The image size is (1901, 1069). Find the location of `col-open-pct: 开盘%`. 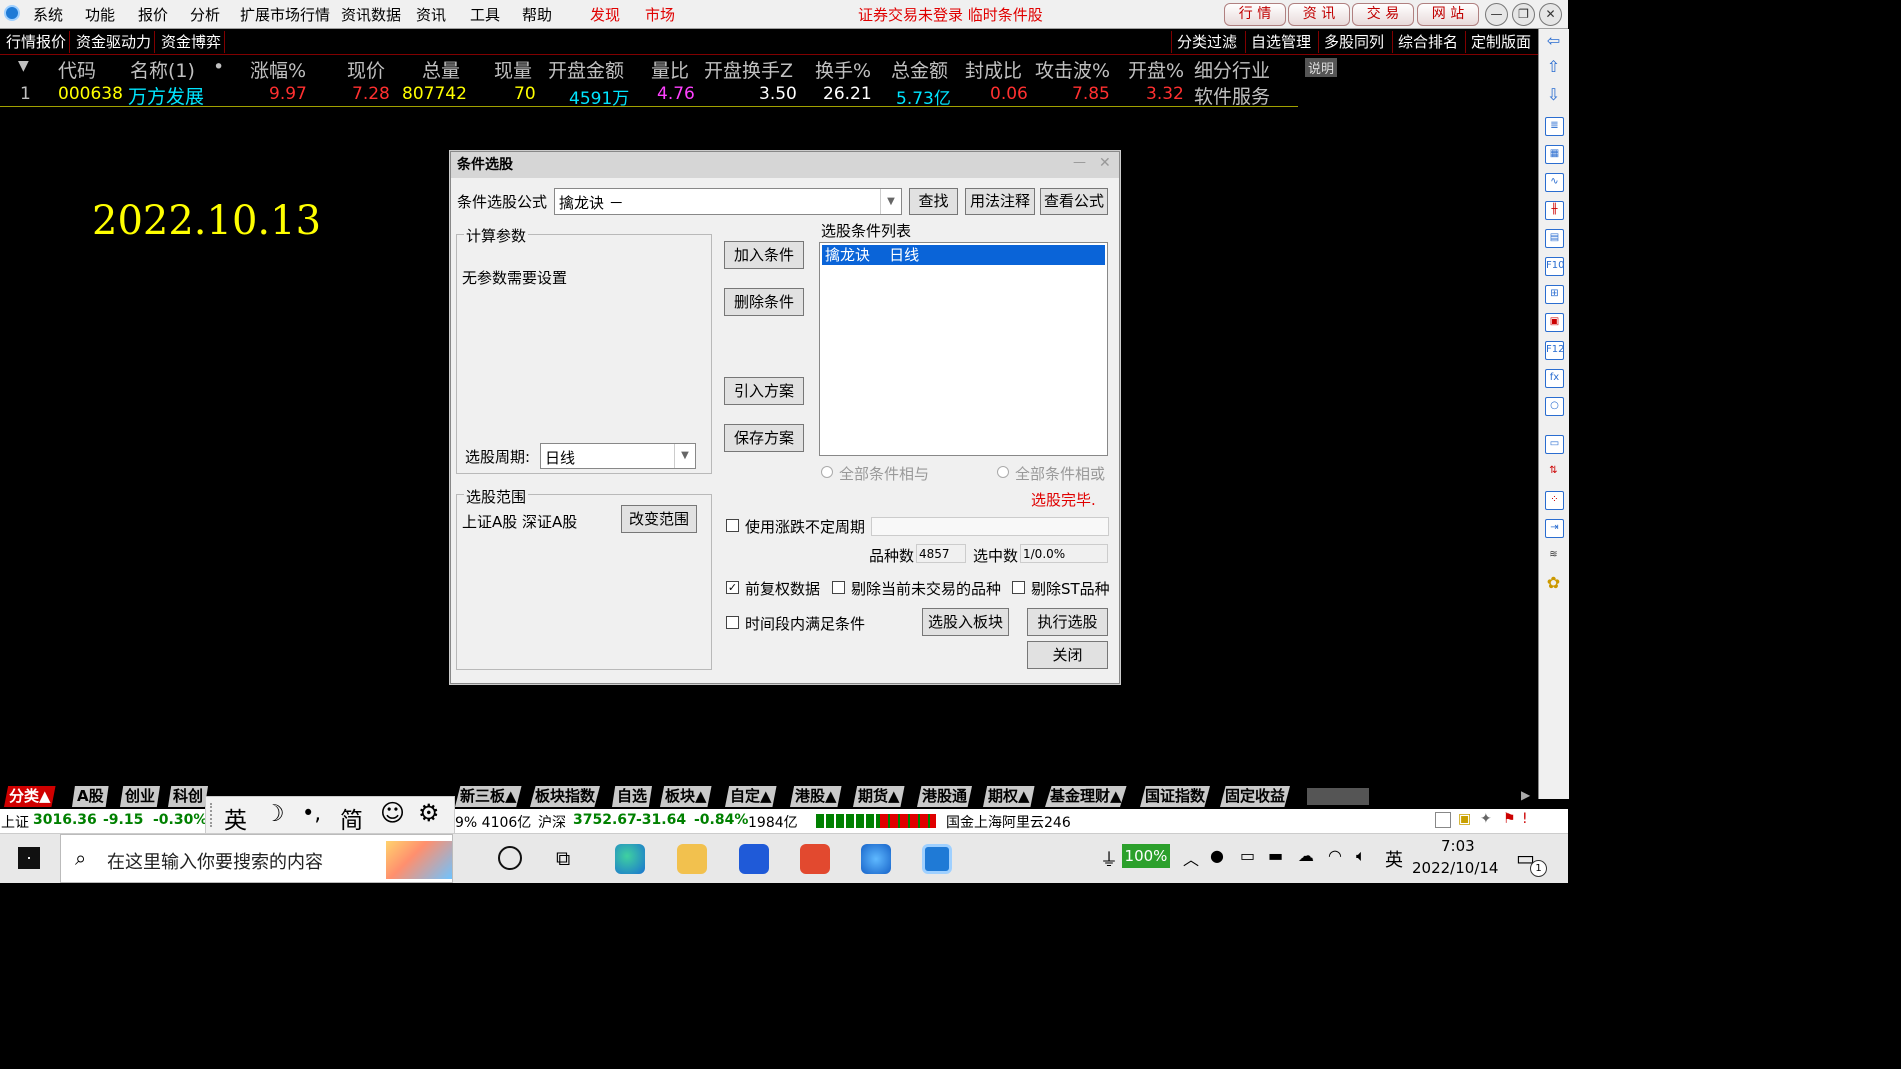

col-open-pct: 开盘% is located at coordinates (1156, 69).